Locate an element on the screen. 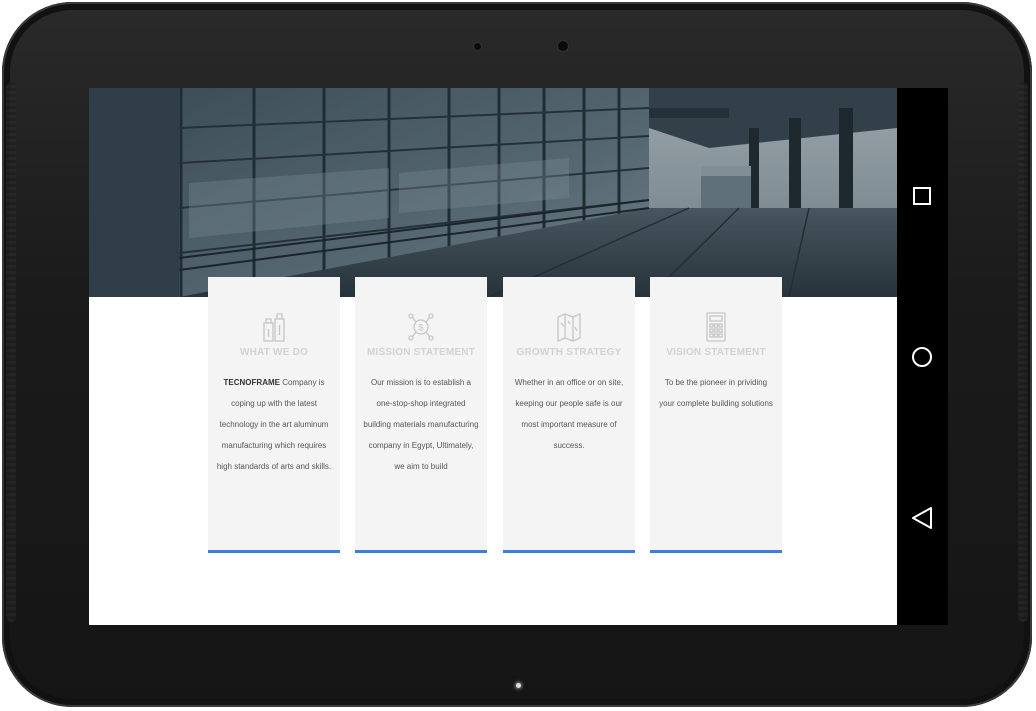  home-button is located at coordinates (922, 357).